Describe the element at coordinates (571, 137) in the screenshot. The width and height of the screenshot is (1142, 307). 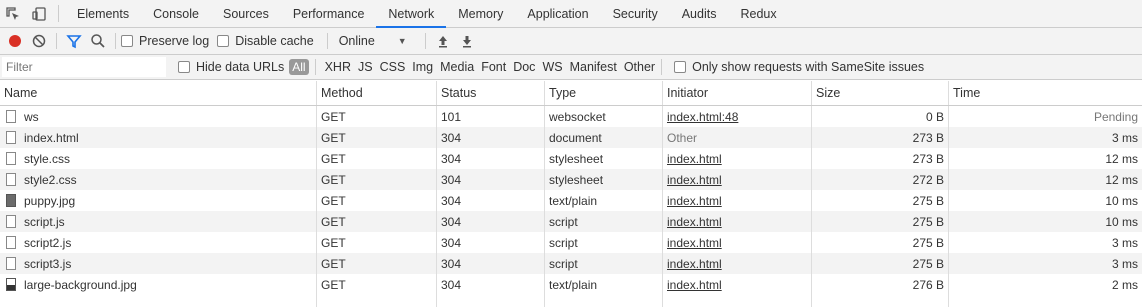
I see `table-row: index.html GET 304 document Other 273 B 3 ms` at that location.